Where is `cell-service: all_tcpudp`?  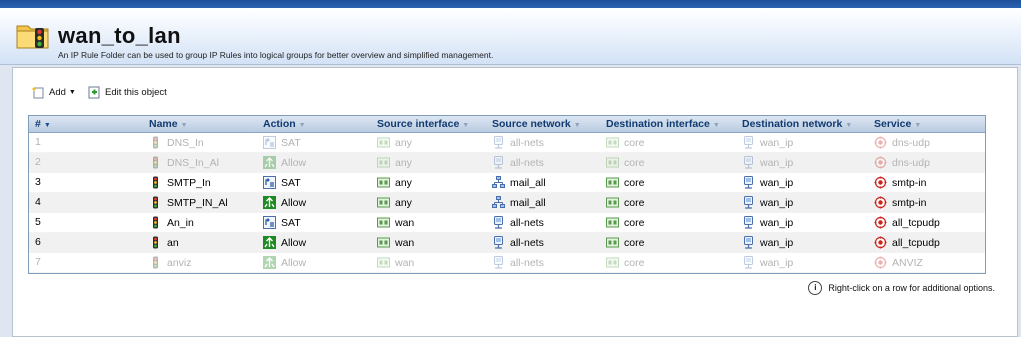 cell-service: all_tcpudp is located at coordinates (907, 222).